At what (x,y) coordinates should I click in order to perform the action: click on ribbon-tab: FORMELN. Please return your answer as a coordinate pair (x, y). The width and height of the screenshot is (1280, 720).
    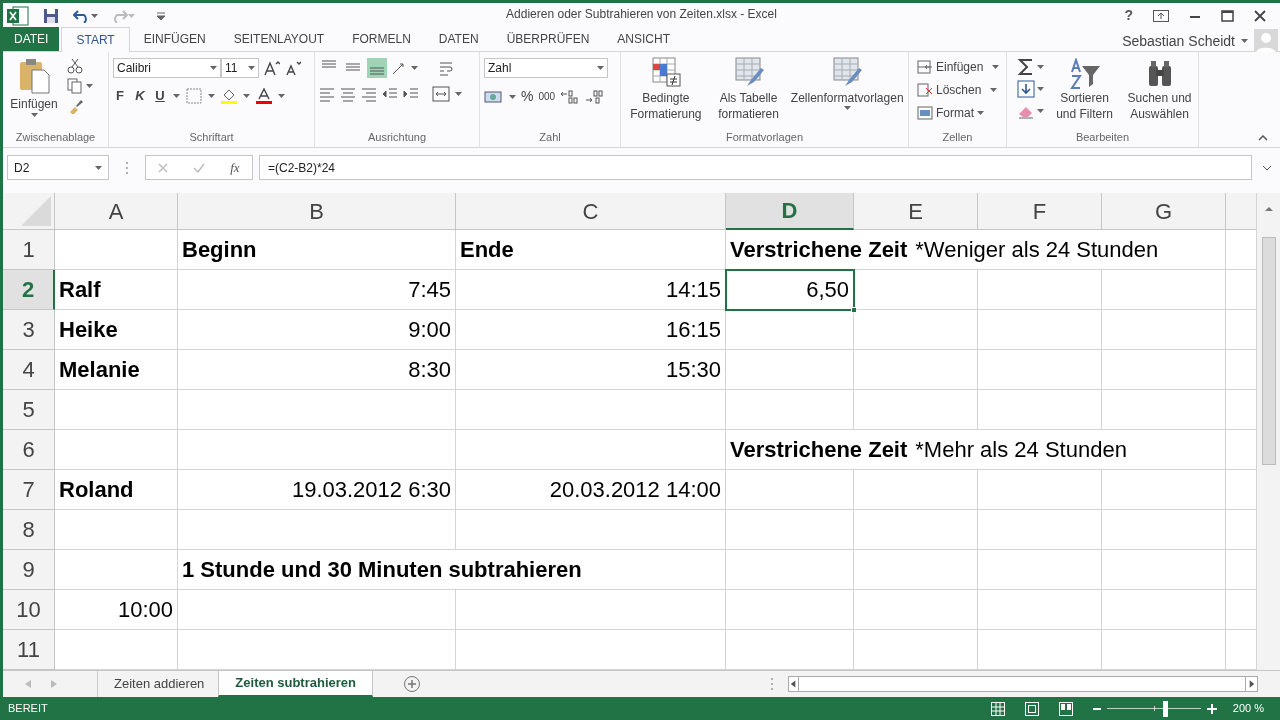
    Looking at the image, I should click on (381, 39).